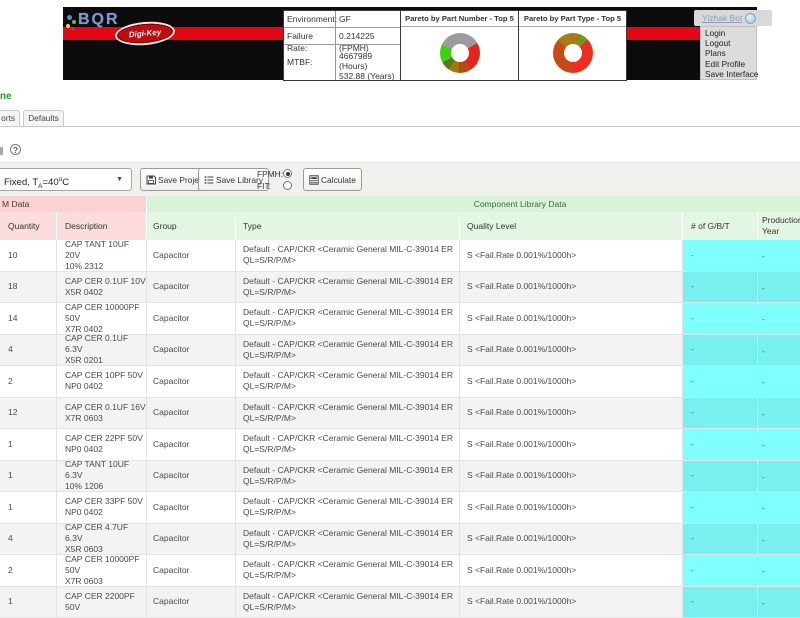 This screenshot has height=618, width=800. What do you see at coordinates (348, 226) in the screenshot?
I see `column-header-type: Type` at bounding box center [348, 226].